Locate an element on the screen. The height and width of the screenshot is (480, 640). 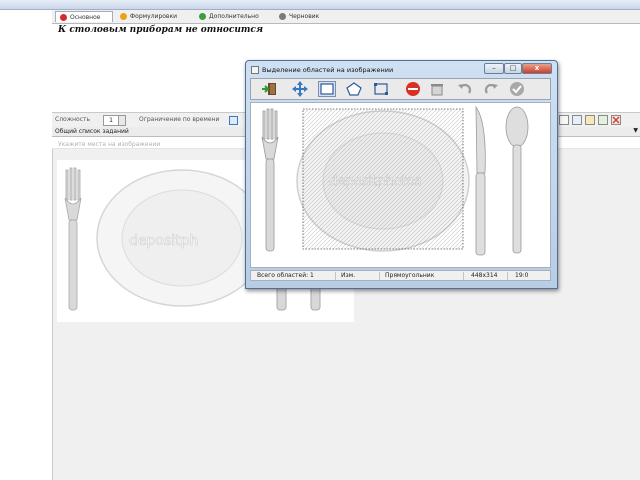
time-limit-checkbox is located at coordinates (233, 120).